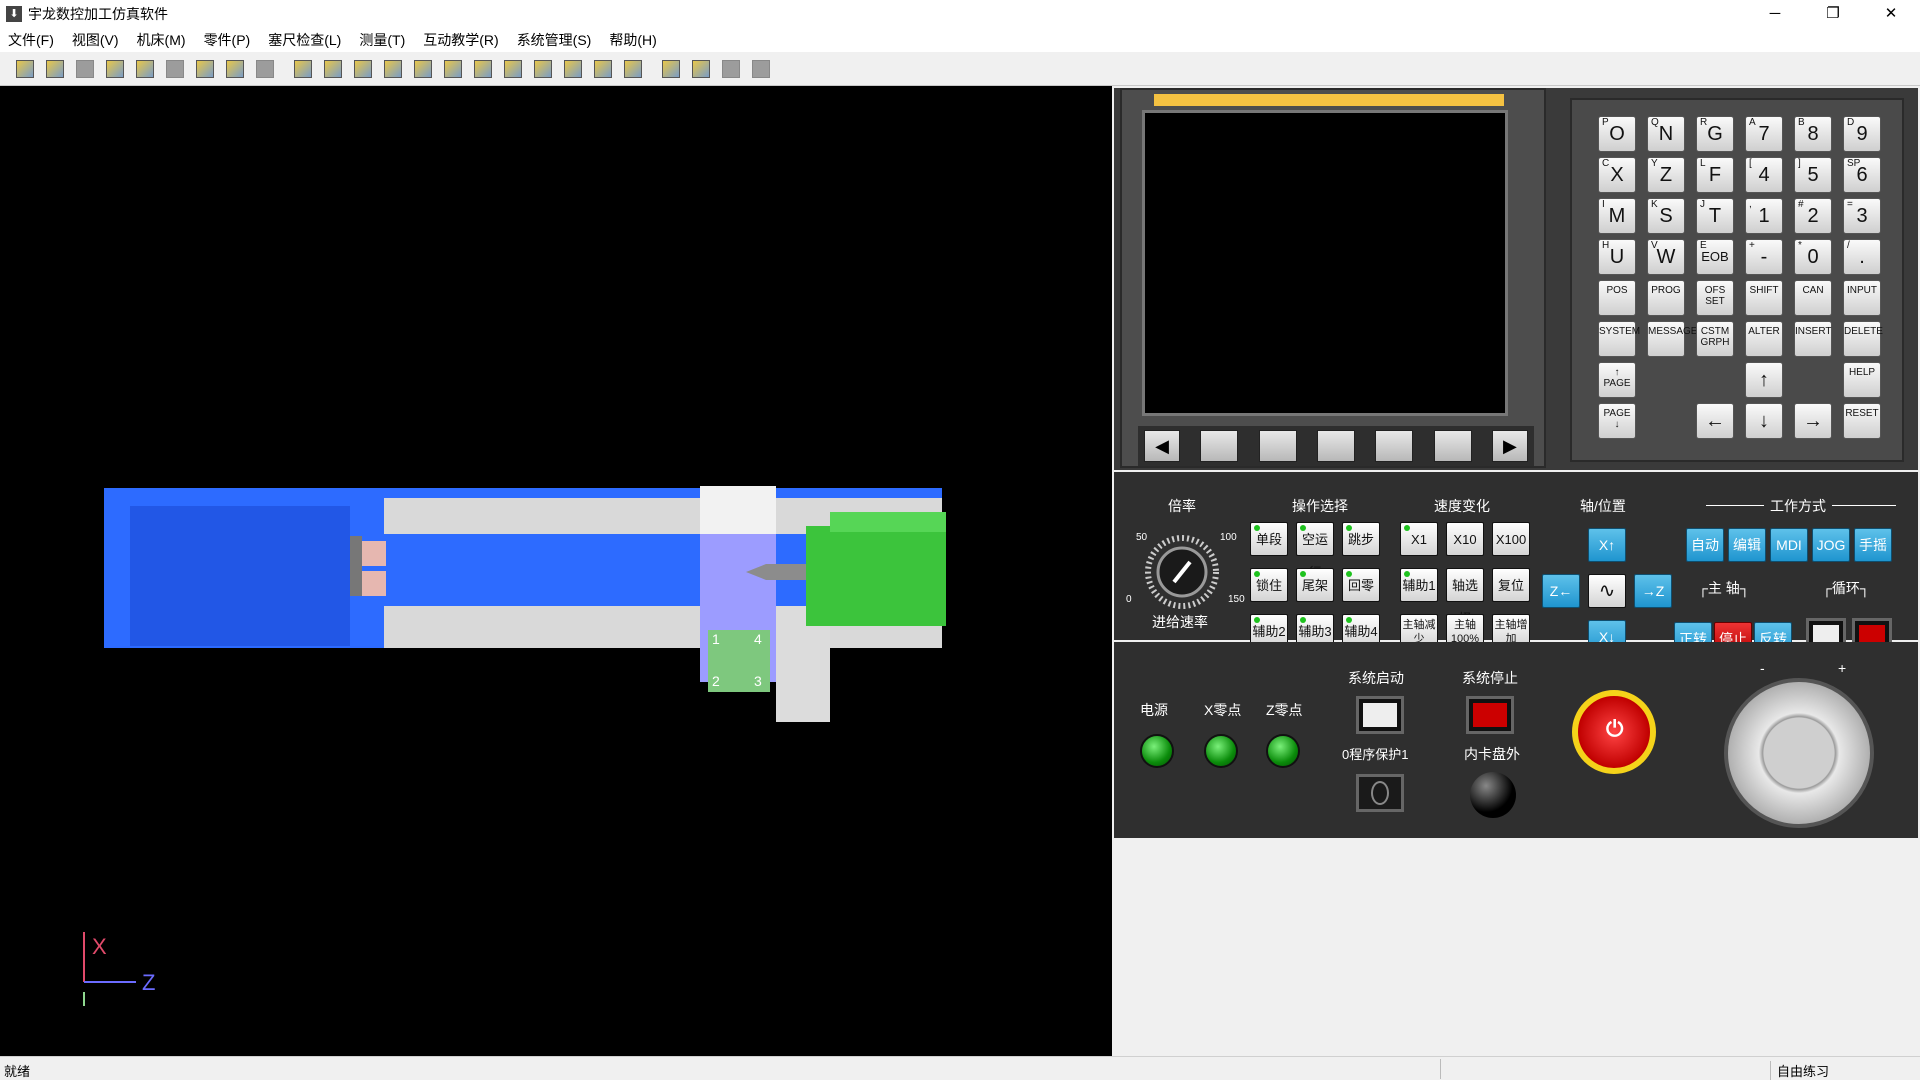  I want to click on program-protect-key, so click(1380, 793).